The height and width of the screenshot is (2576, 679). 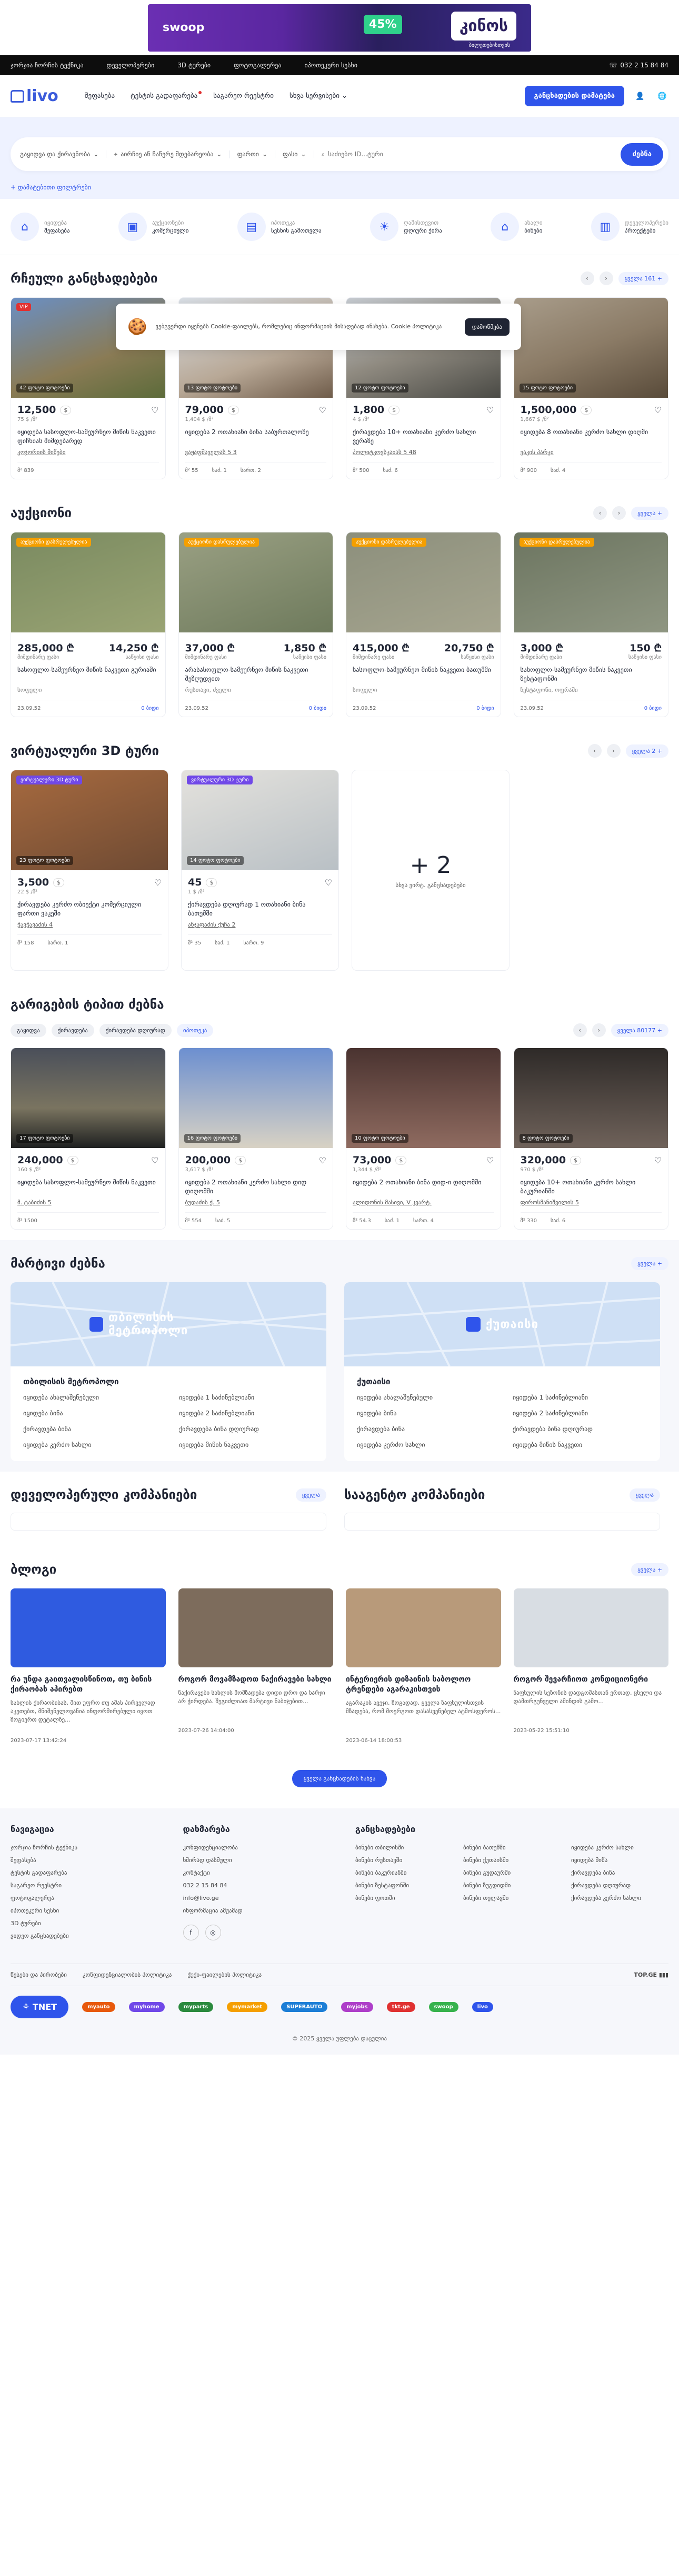 What do you see at coordinates (279, 227) in the screenshot?
I see `category-item: ▤ იპოთეკა სესხის გამოთვლა` at bounding box center [279, 227].